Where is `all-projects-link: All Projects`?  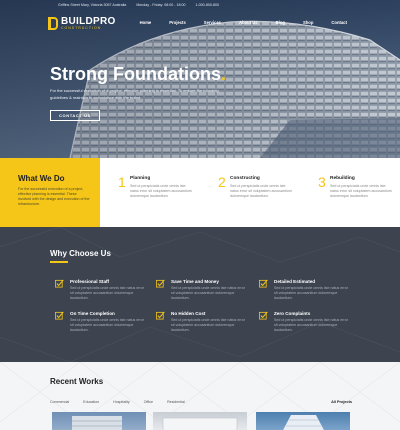
all-projects-link: All Projects is located at coordinates (341, 402).